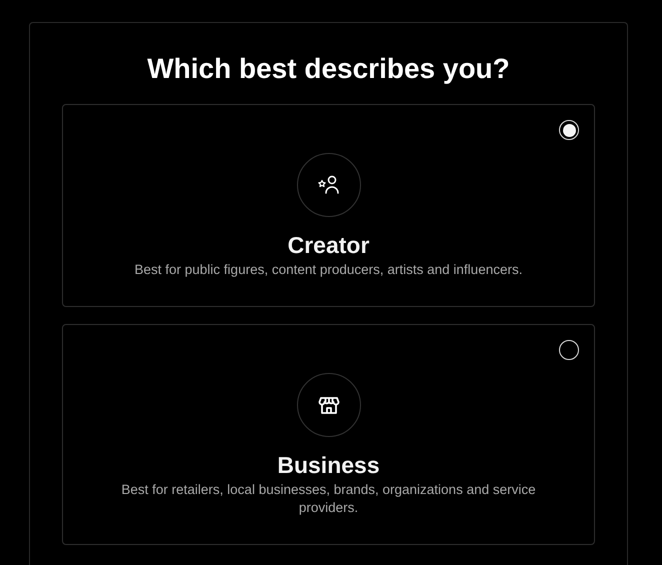 The width and height of the screenshot is (662, 565). What do you see at coordinates (328, 69) in the screenshot?
I see `page-heading: Which best describes you?` at bounding box center [328, 69].